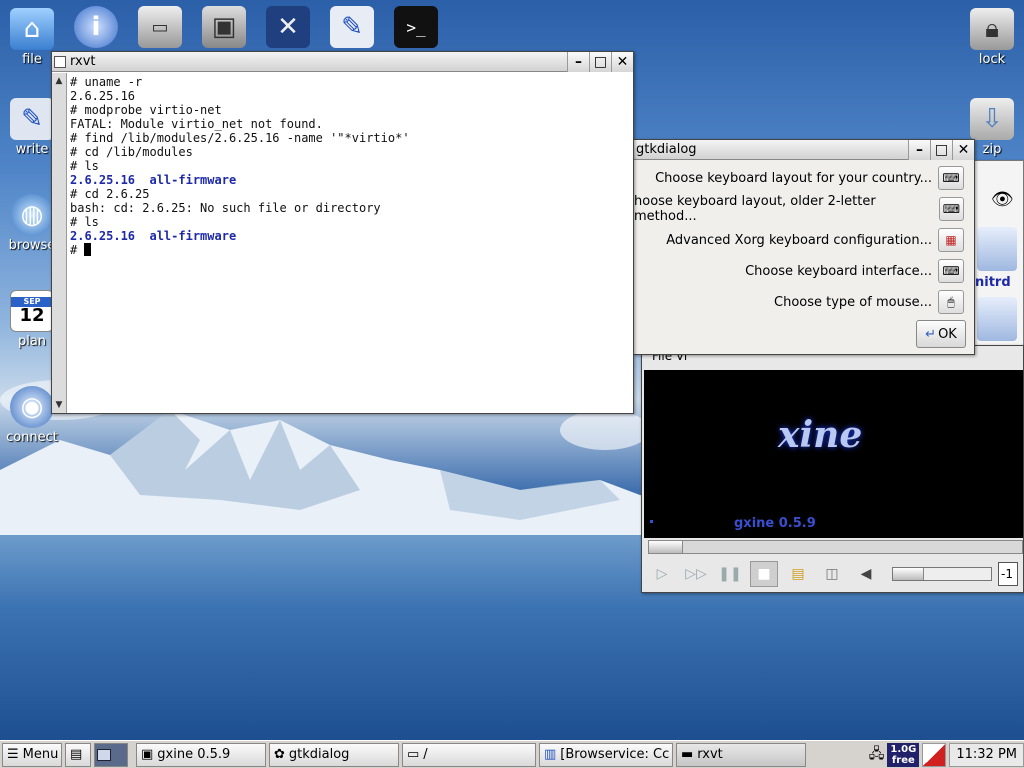 This screenshot has width=1024, height=768. I want to click on editor-launcher: ✎, so click(352, 27).